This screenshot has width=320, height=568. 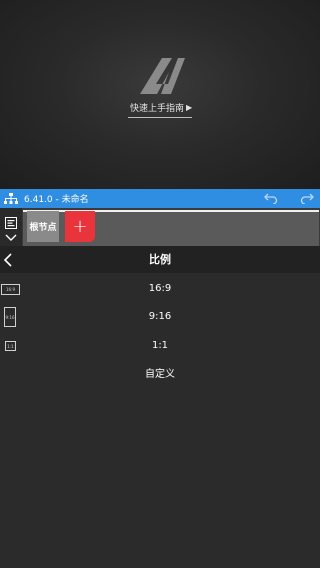 I want to click on add-node-button: +, so click(x=80, y=226).